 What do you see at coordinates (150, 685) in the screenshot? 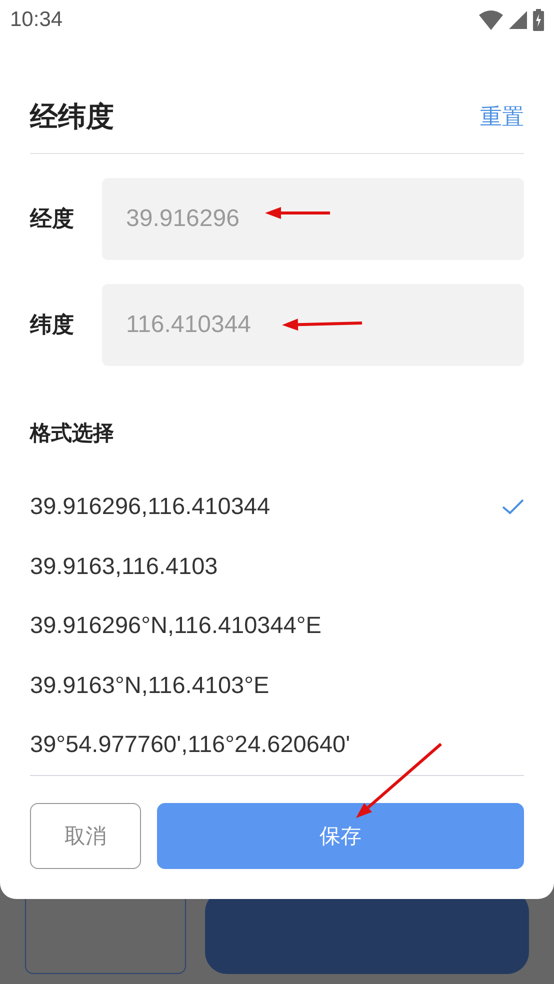
I see `format-option: 39.9163°N,116.4103°E` at bounding box center [150, 685].